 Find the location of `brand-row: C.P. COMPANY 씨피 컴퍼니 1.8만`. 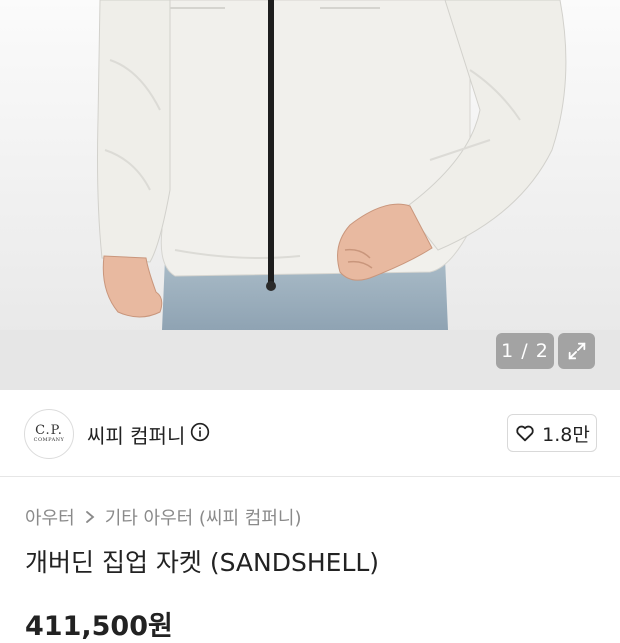

brand-row: C.P. COMPANY 씨피 컴퍼니 1.8만 is located at coordinates (310, 433).